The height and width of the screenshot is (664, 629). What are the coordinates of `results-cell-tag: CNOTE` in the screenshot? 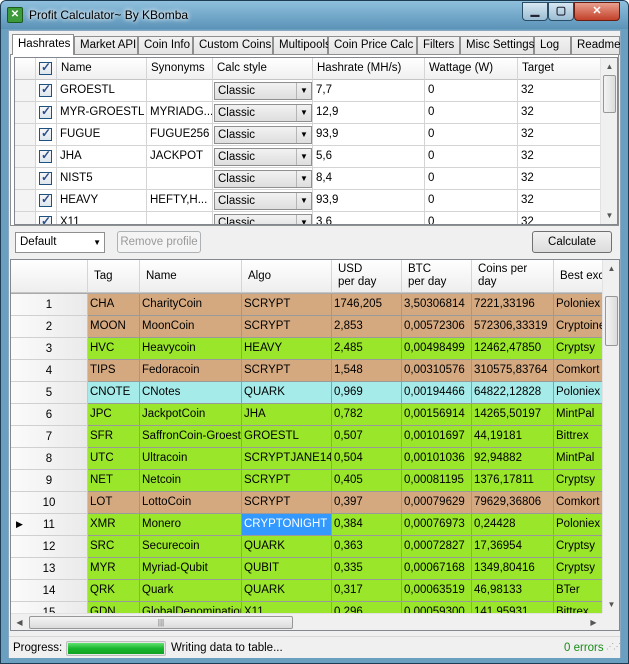 It's located at (114, 393).